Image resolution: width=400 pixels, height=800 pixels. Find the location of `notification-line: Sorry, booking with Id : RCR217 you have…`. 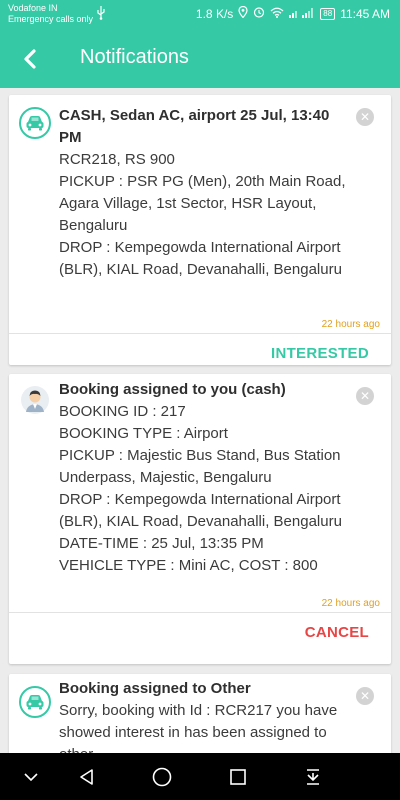

notification-line: Sorry, booking with Id : RCR217 you have… is located at coordinates (198, 727).